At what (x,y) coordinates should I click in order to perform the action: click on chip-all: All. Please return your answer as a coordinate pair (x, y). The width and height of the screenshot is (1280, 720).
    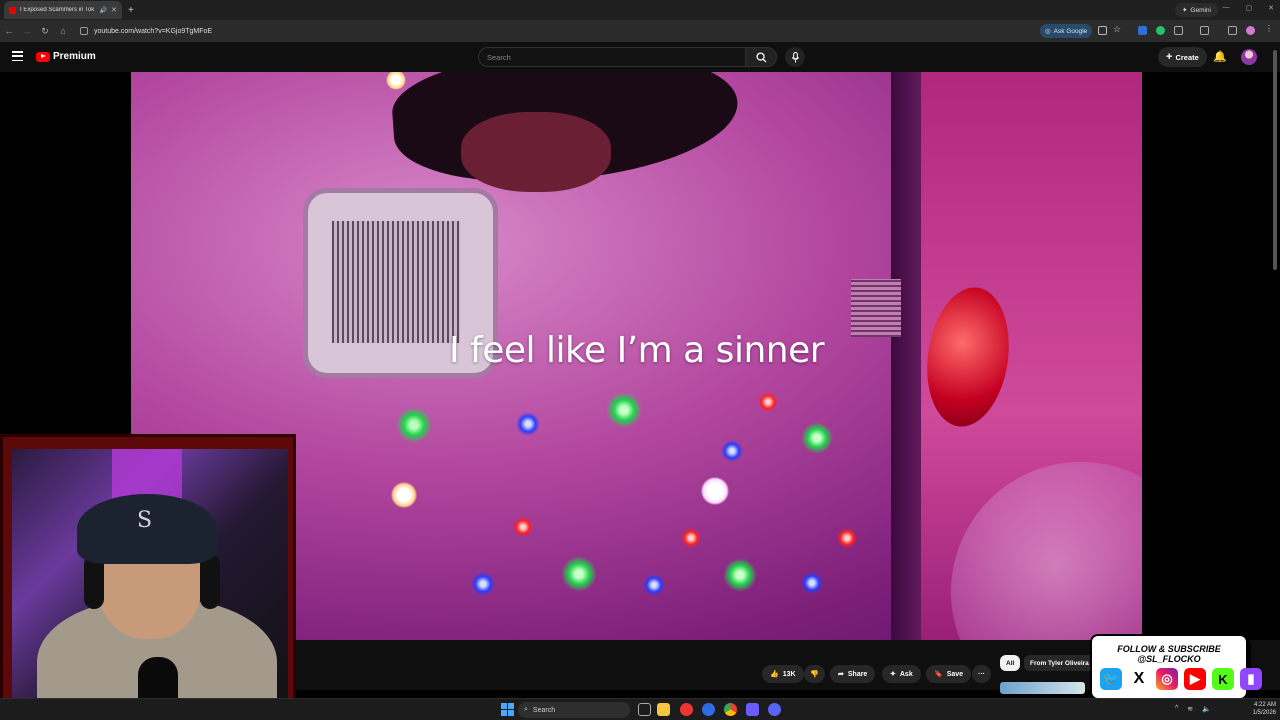
    Looking at the image, I should click on (1010, 663).